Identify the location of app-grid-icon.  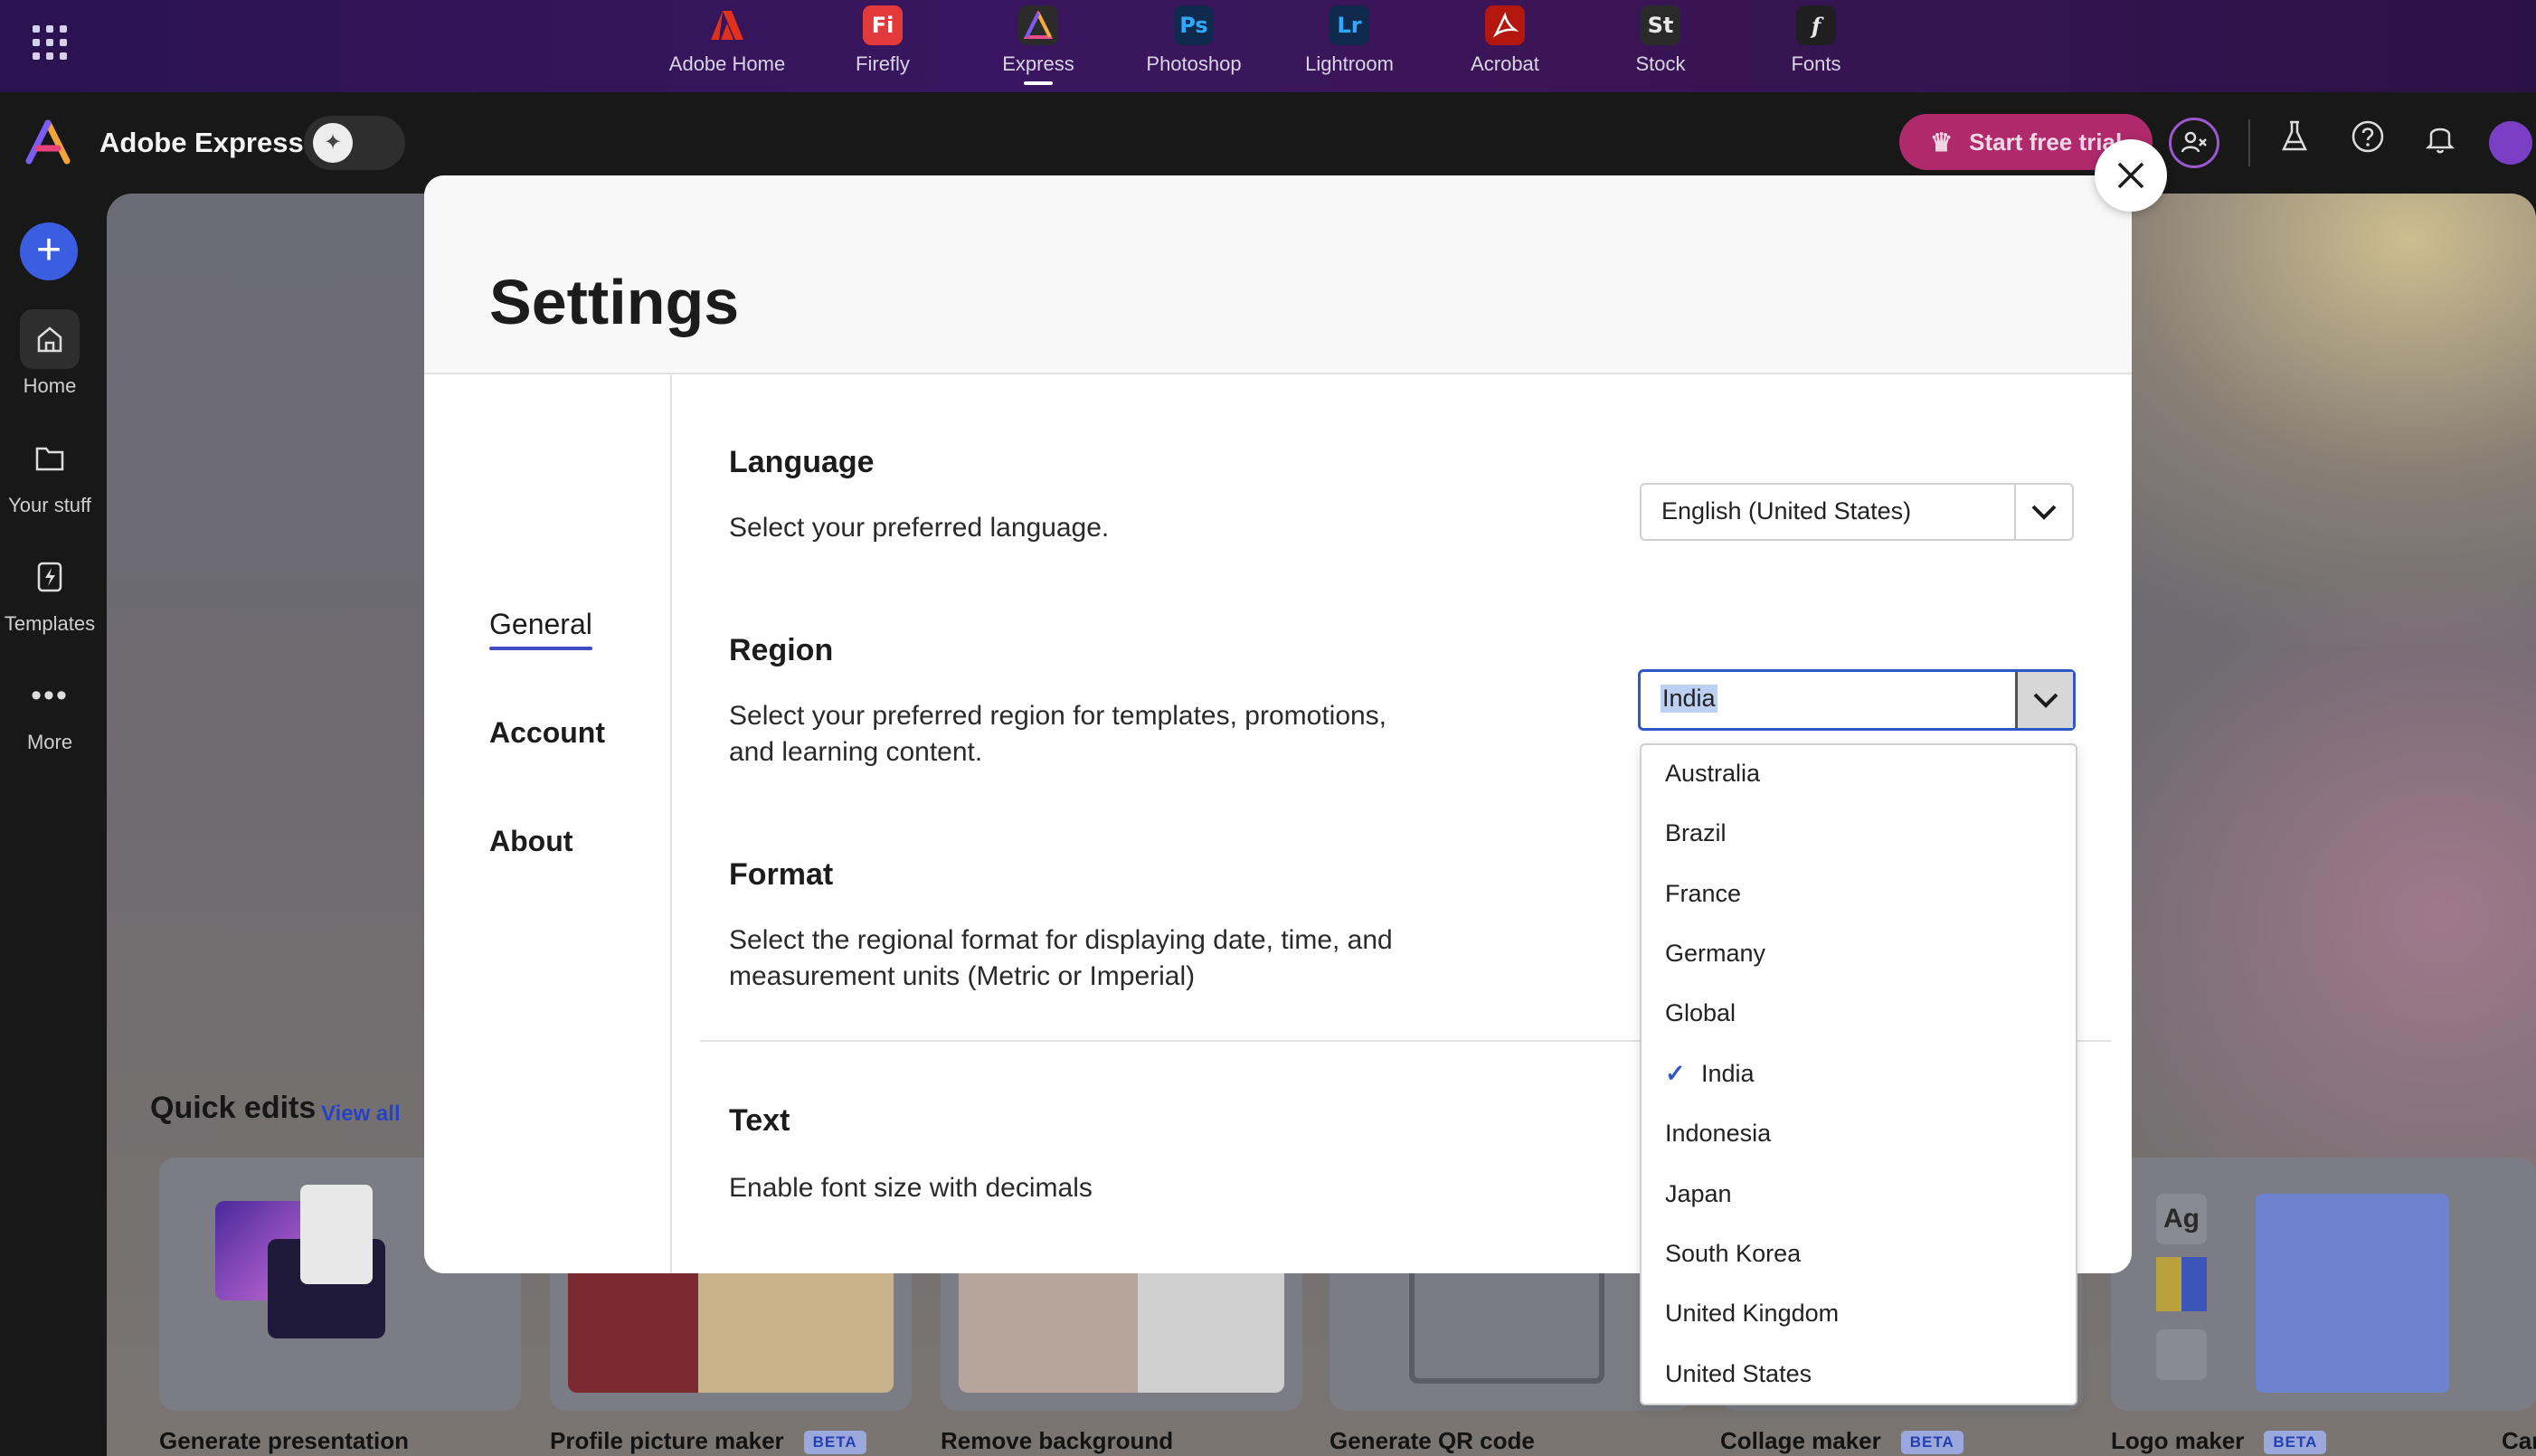
(50, 43).